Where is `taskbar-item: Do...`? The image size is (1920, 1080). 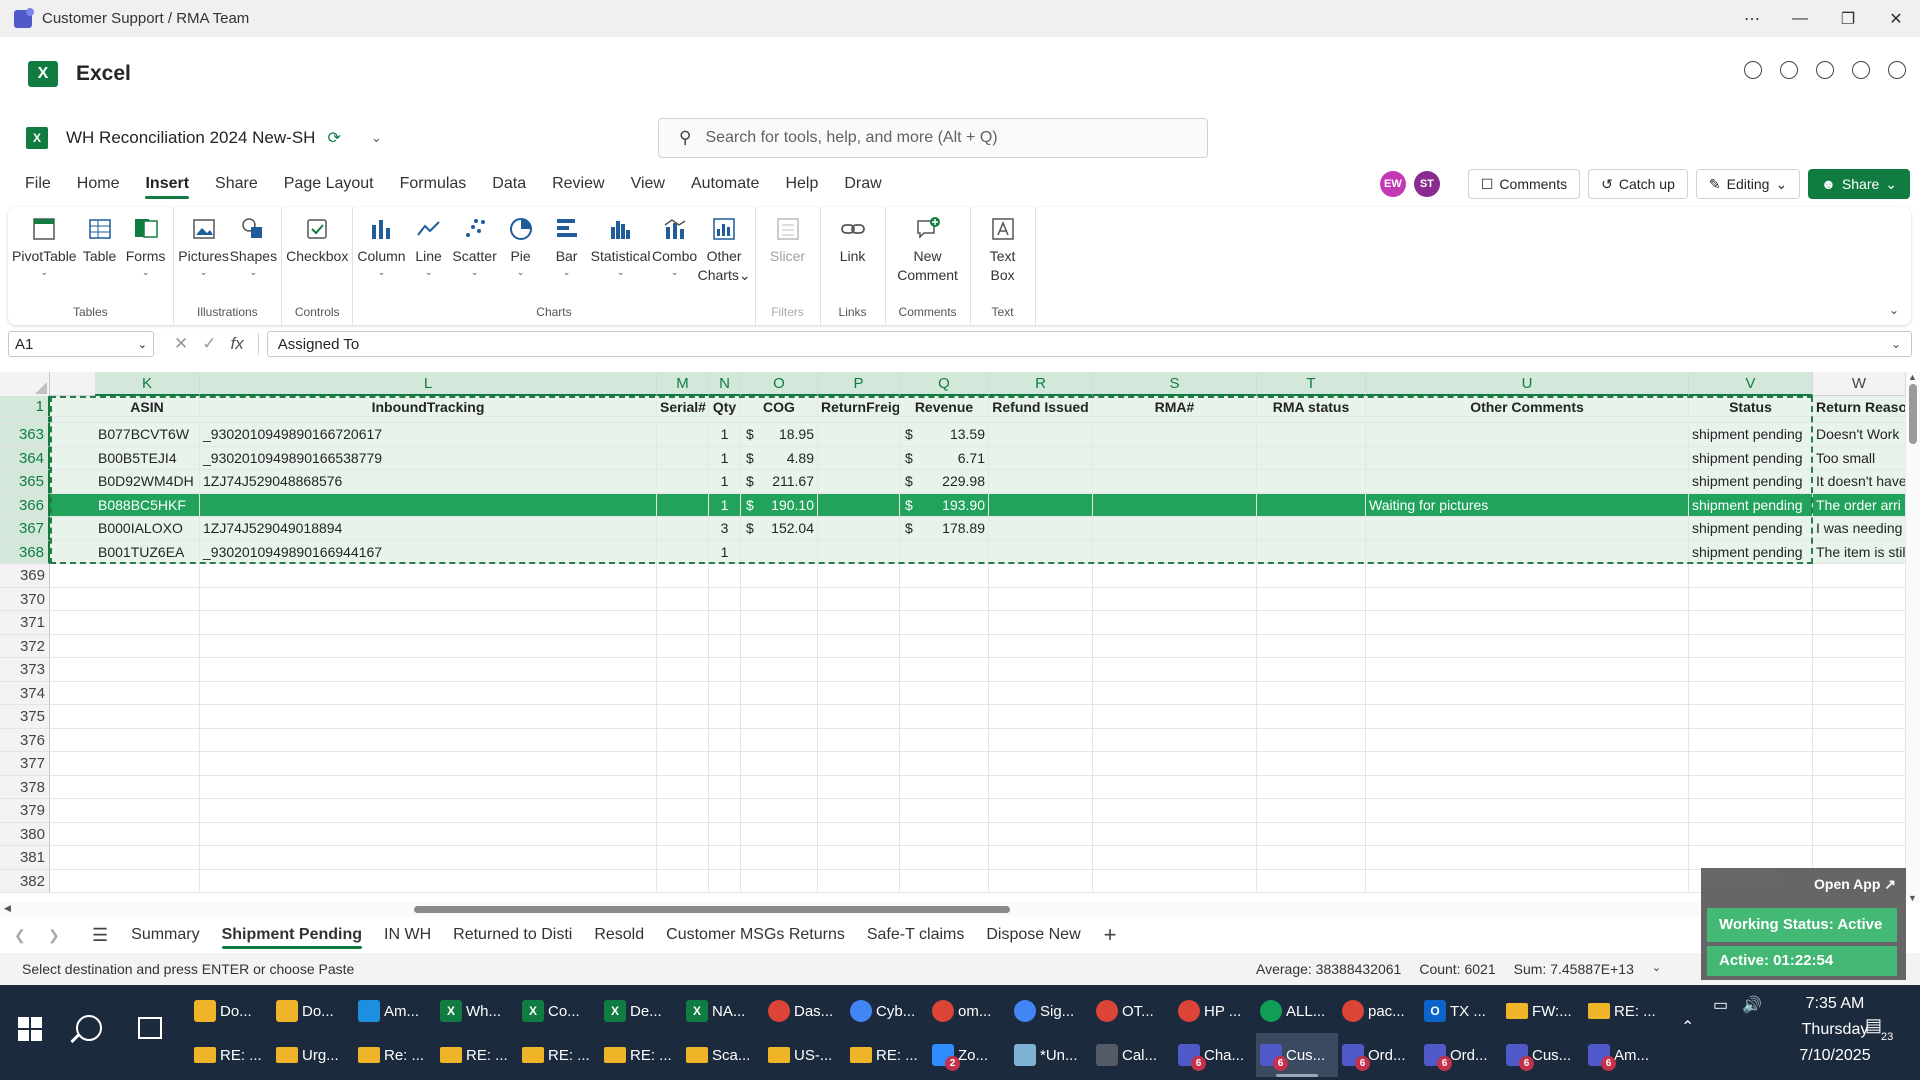 taskbar-item: Do... is located at coordinates (313, 1011).